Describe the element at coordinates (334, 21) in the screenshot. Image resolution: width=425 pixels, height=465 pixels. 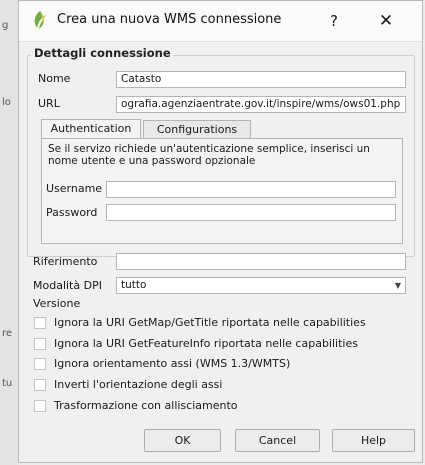
I see `help-question-icon: ?` at that location.